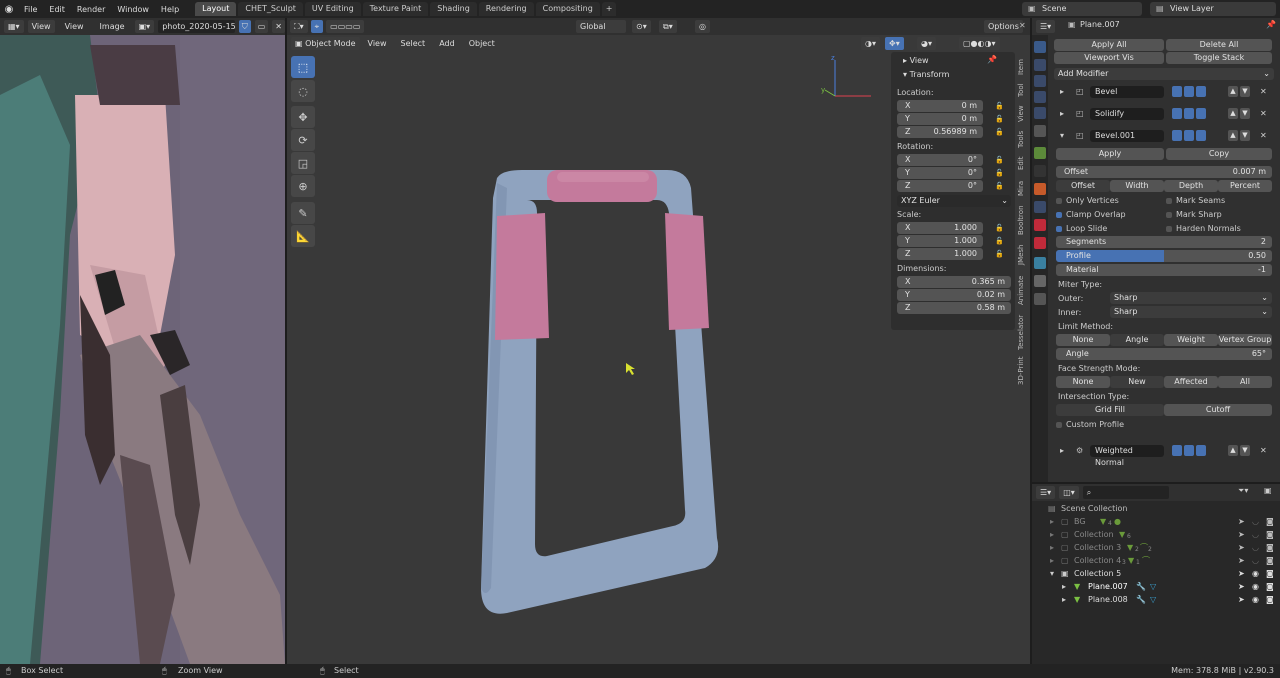  Describe the element at coordinates (345, 26) in the screenshot. I see `select-mode-icons: ▭▭▭▭` at that location.